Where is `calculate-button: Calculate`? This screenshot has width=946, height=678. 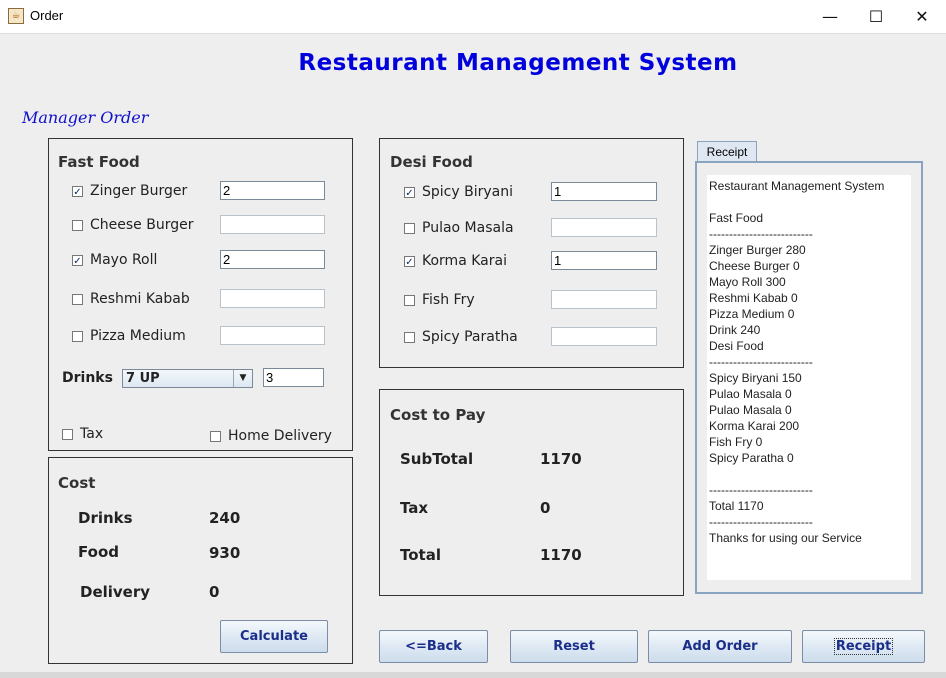
calculate-button: Calculate is located at coordinates (274, 636).